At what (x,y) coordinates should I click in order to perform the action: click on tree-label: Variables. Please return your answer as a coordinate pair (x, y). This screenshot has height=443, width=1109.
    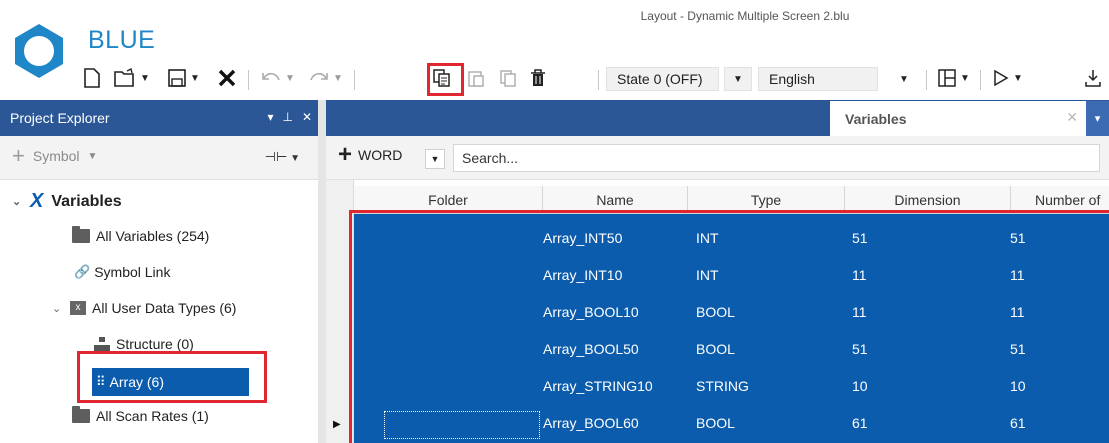
    Looking at the image, I should click on (86, 201).